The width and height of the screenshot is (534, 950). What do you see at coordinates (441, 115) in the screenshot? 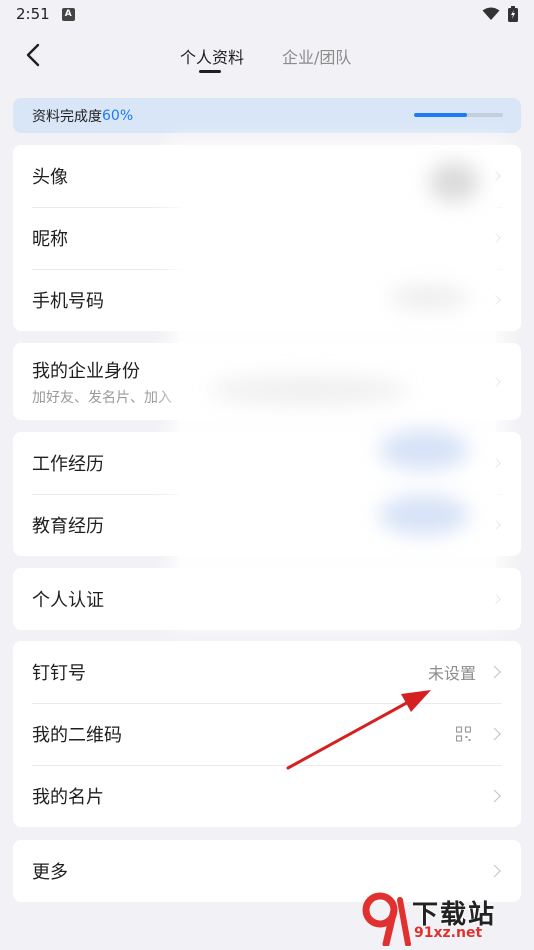
I see `completion-progress-fill` at bounding box center [441, 115].